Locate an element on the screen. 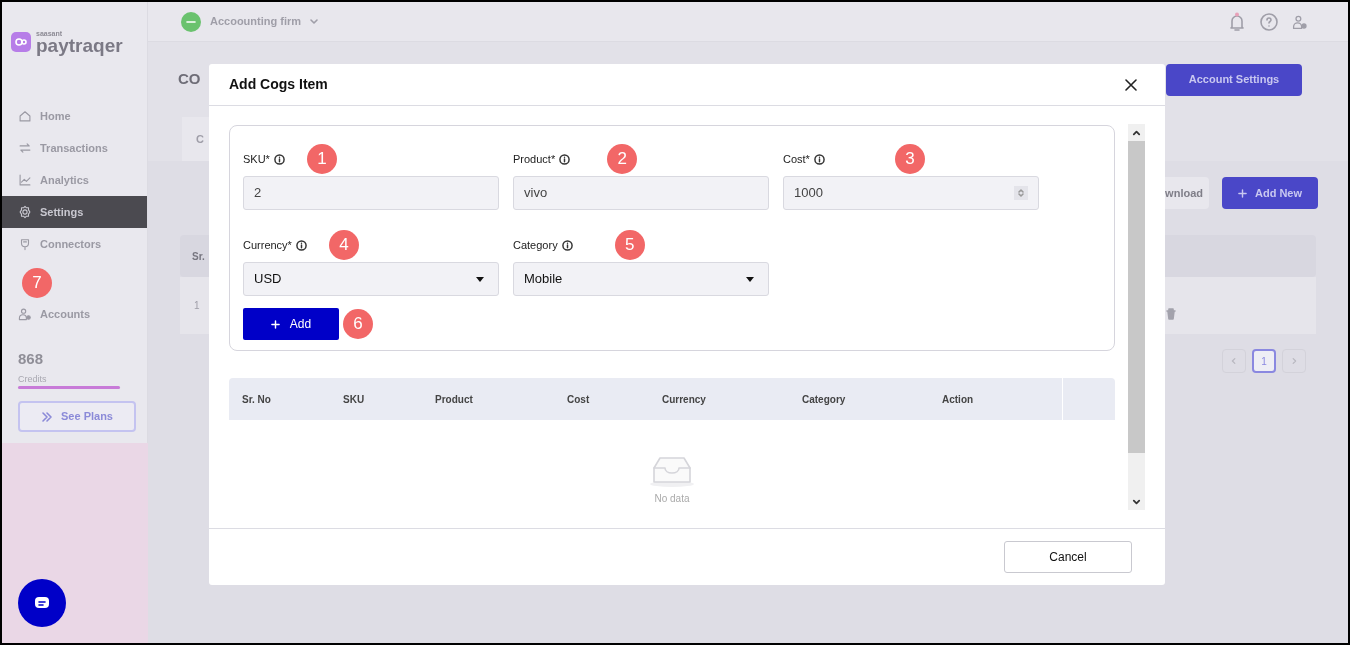 Image resolution: width=1350 pixels, height=645 pixels. annotation-badge: 2 is located at coordinates (622, 159).